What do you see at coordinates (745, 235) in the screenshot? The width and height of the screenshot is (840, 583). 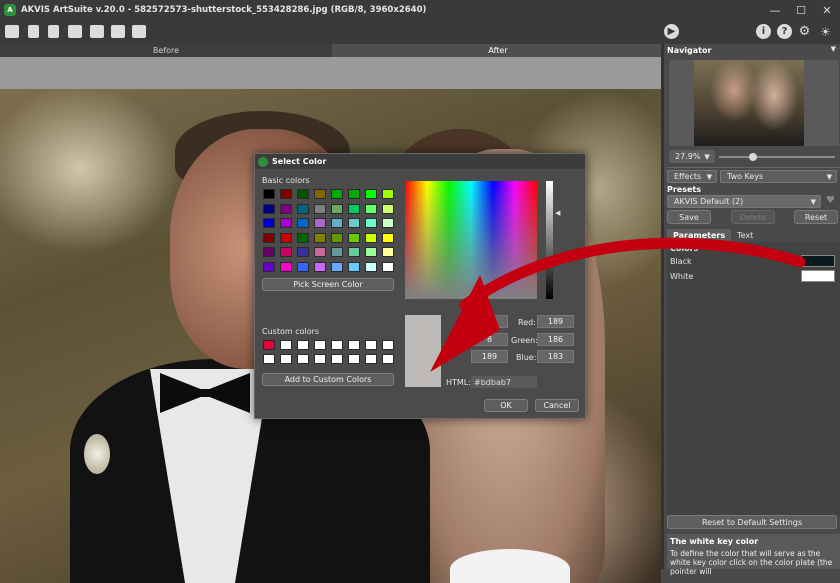 I see `tab-text: Text` at bounding box center [745, 235].